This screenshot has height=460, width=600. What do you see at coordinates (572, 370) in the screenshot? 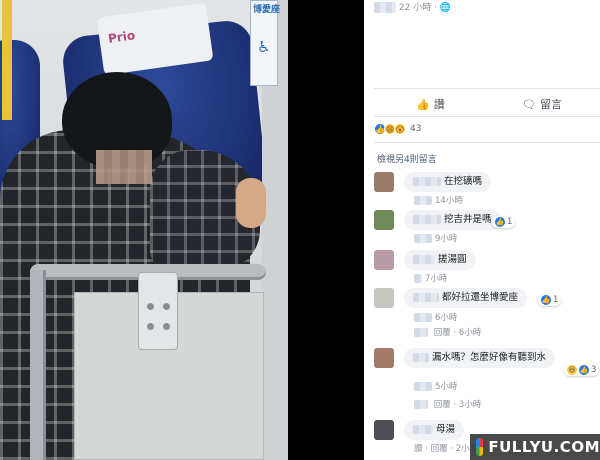
I see `haha-icon: 😆` at bounding box center [572, 370].